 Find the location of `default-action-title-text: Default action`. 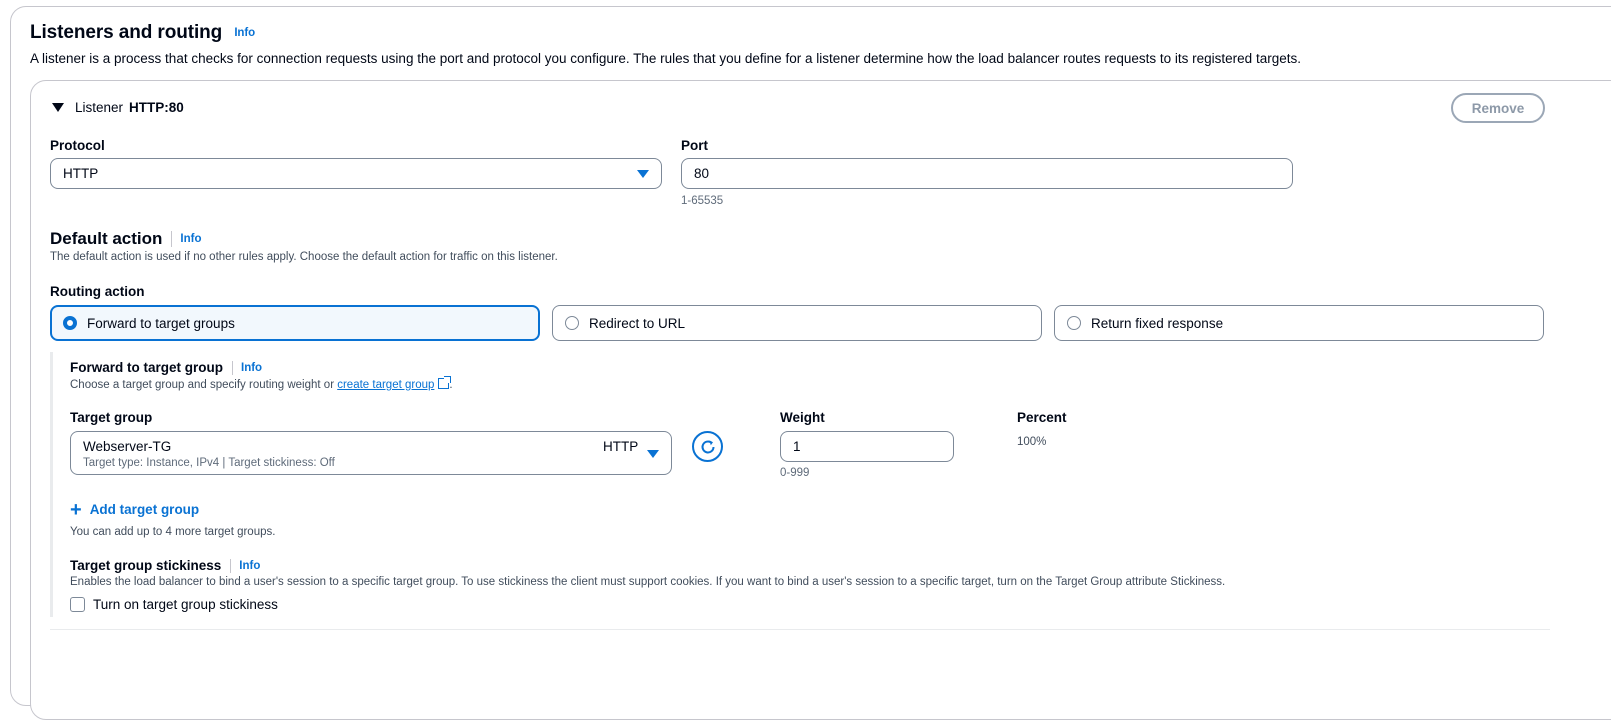

default-action-title-text: Default action is located at coordinates (106, 238).